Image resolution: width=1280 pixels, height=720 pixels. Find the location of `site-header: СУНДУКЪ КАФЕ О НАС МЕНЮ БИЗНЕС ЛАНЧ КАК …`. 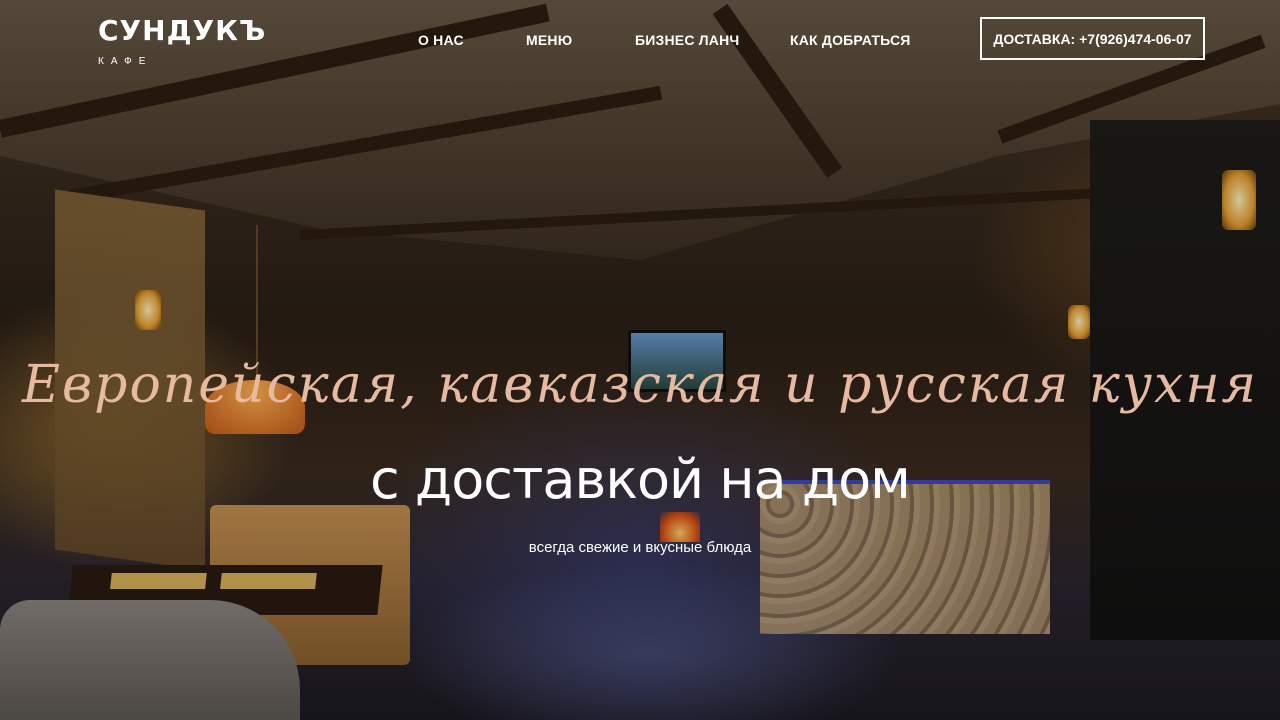

site-header: СУНДУКЪ КАФЕ О НАС МЕНЮ БИЗНЕС ЛАНЧ КАК … is located at coordinates (640, 45).